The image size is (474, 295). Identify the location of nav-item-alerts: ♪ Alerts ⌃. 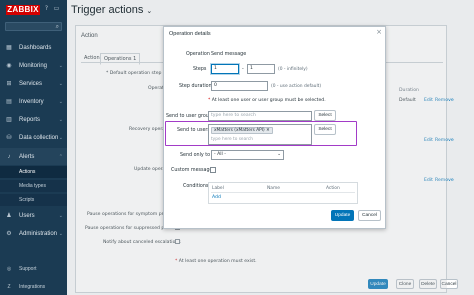
(33, 156).